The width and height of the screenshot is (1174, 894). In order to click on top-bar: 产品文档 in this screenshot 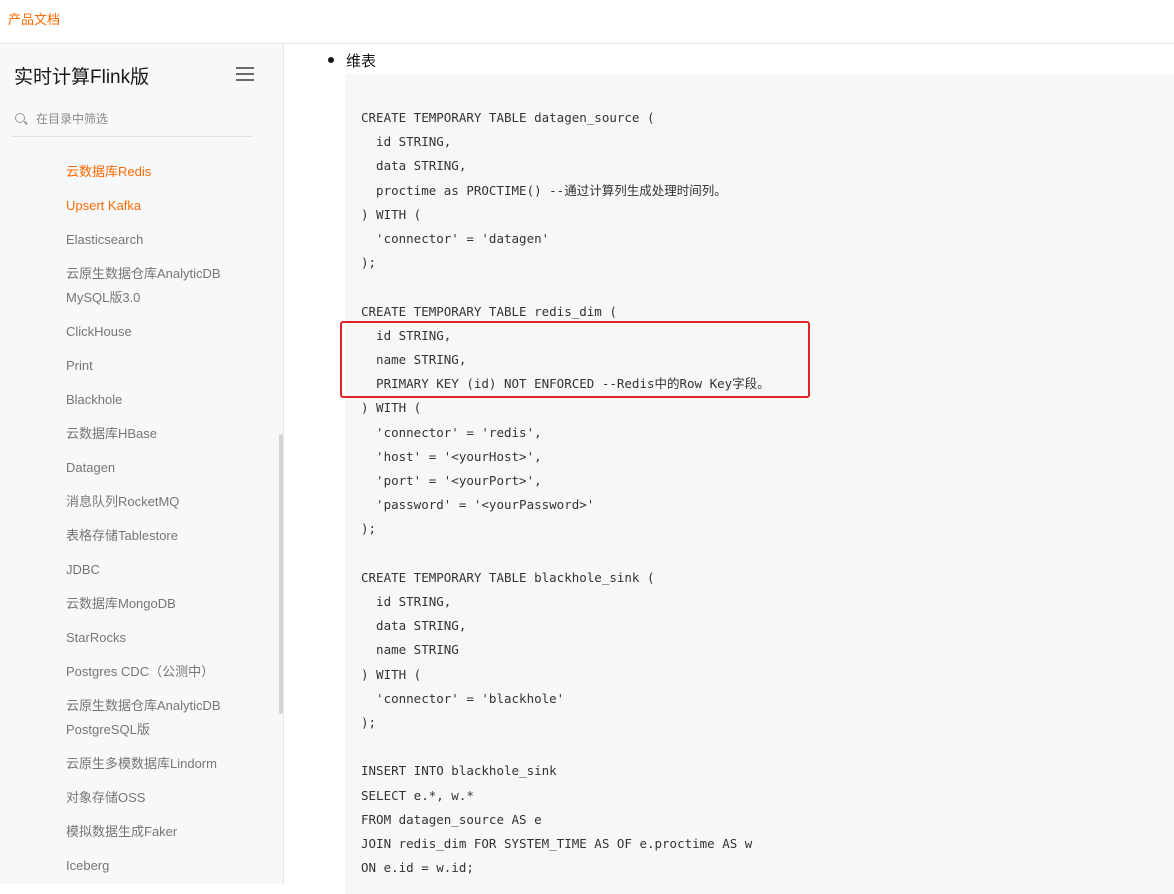, I will do `click(587, 22)`.